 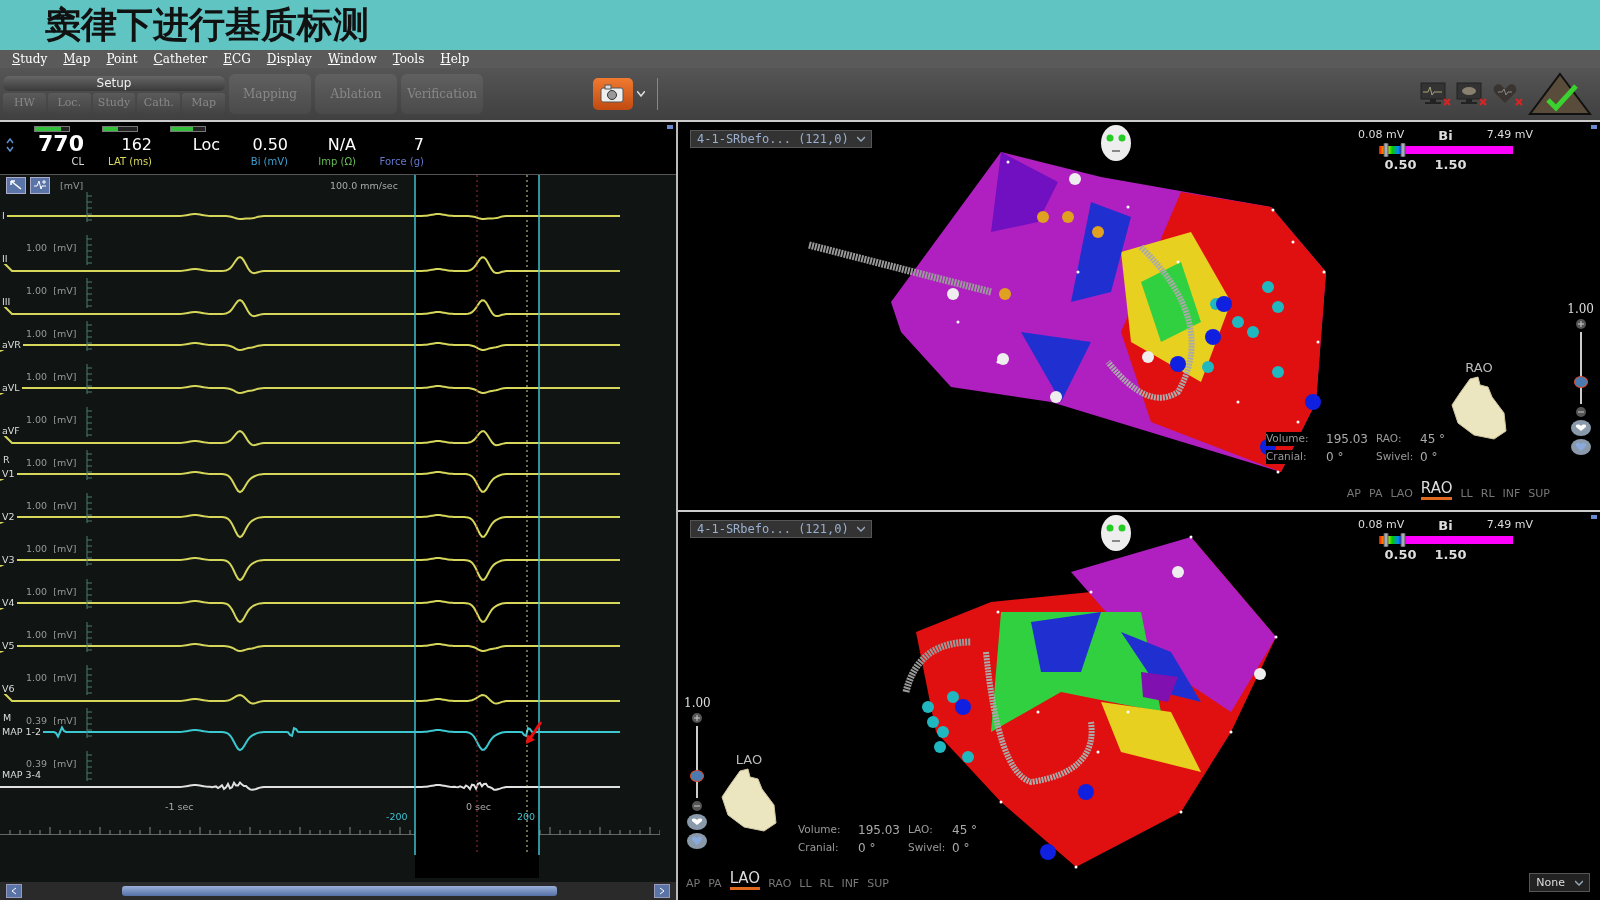 I want to click on zoom-value: 1.00, so click(x=1580, y=309).